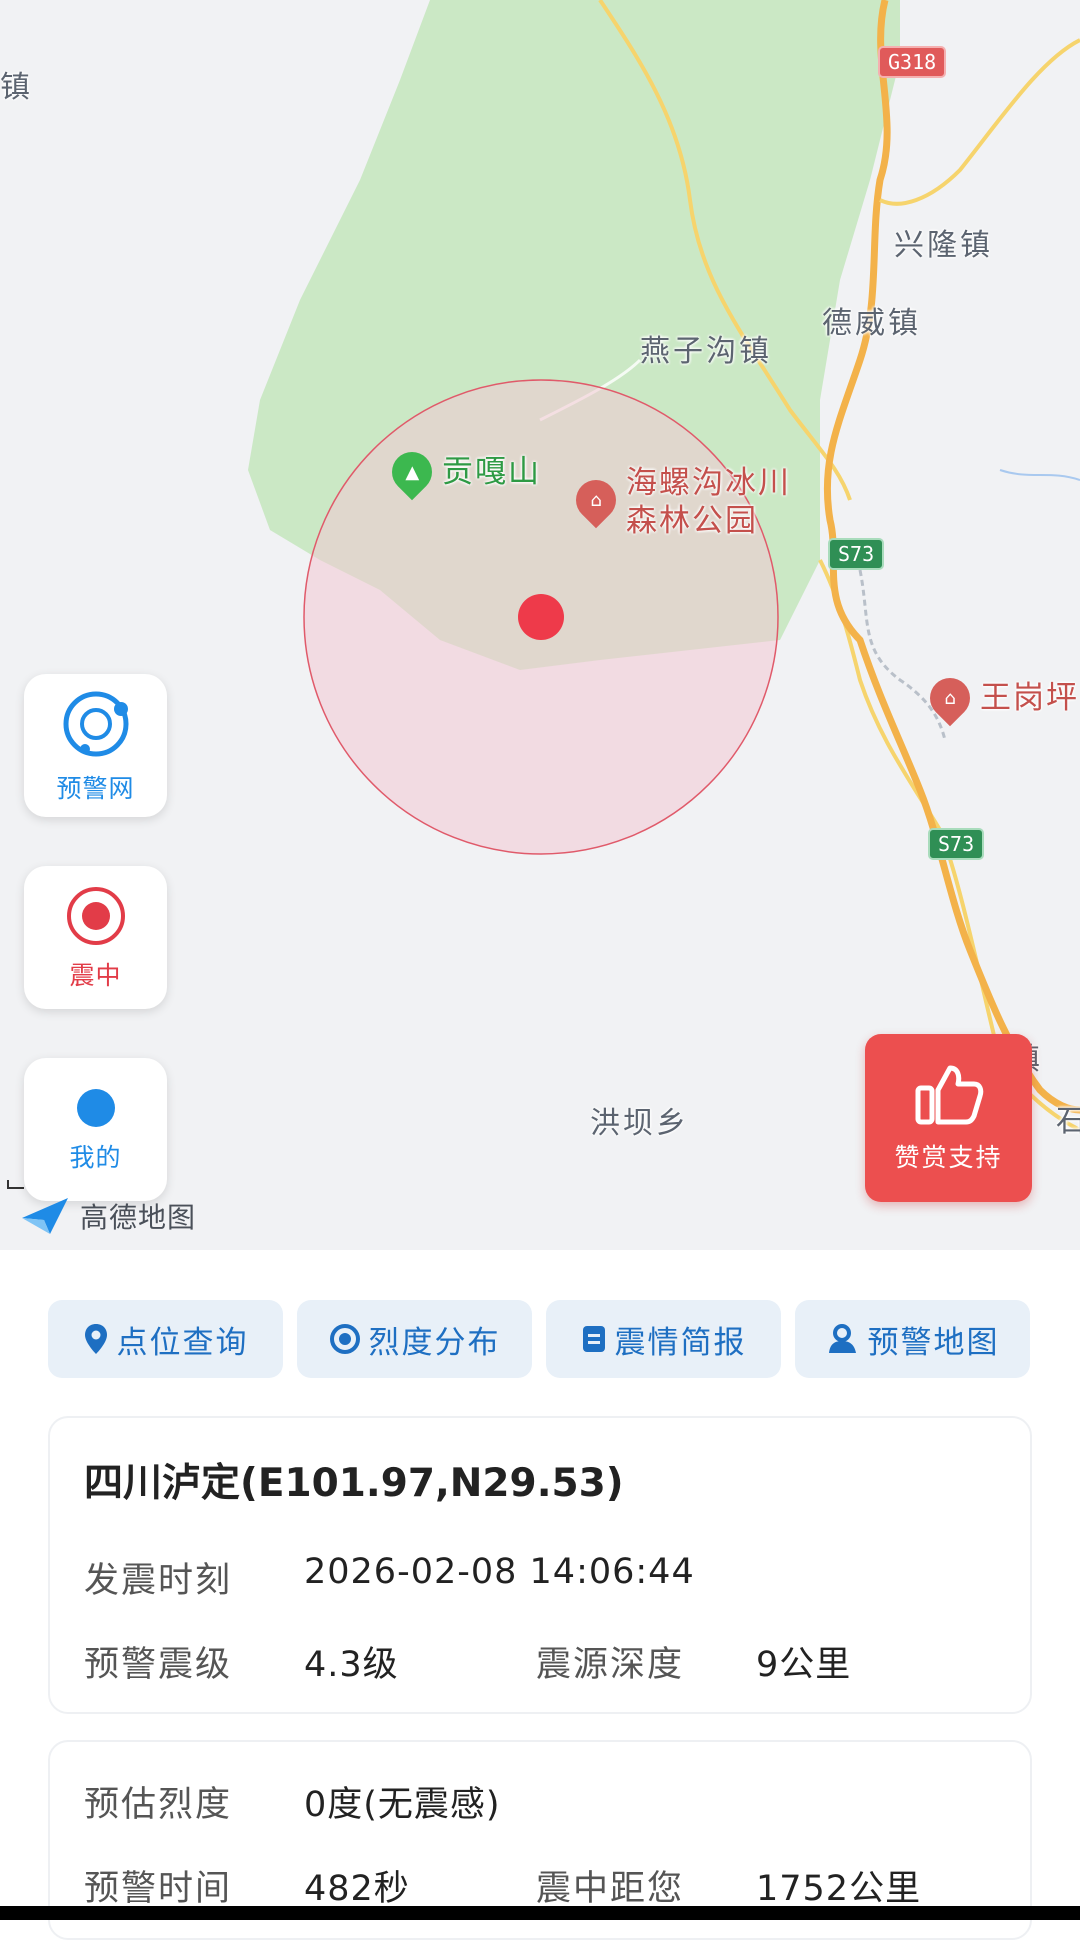  What do you see at coordinates (843, 1339) in the screenshot?
I see `map-person-icon` at bounding box center [843, 1339].